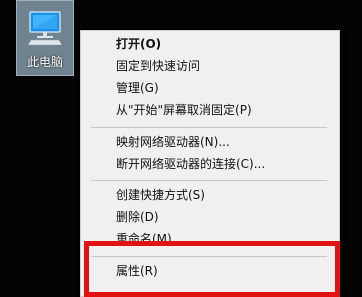  Describe the element at coordinates (210, 217) in the screenshot. I see `menu-item-delete: 删除(D)` at that location.